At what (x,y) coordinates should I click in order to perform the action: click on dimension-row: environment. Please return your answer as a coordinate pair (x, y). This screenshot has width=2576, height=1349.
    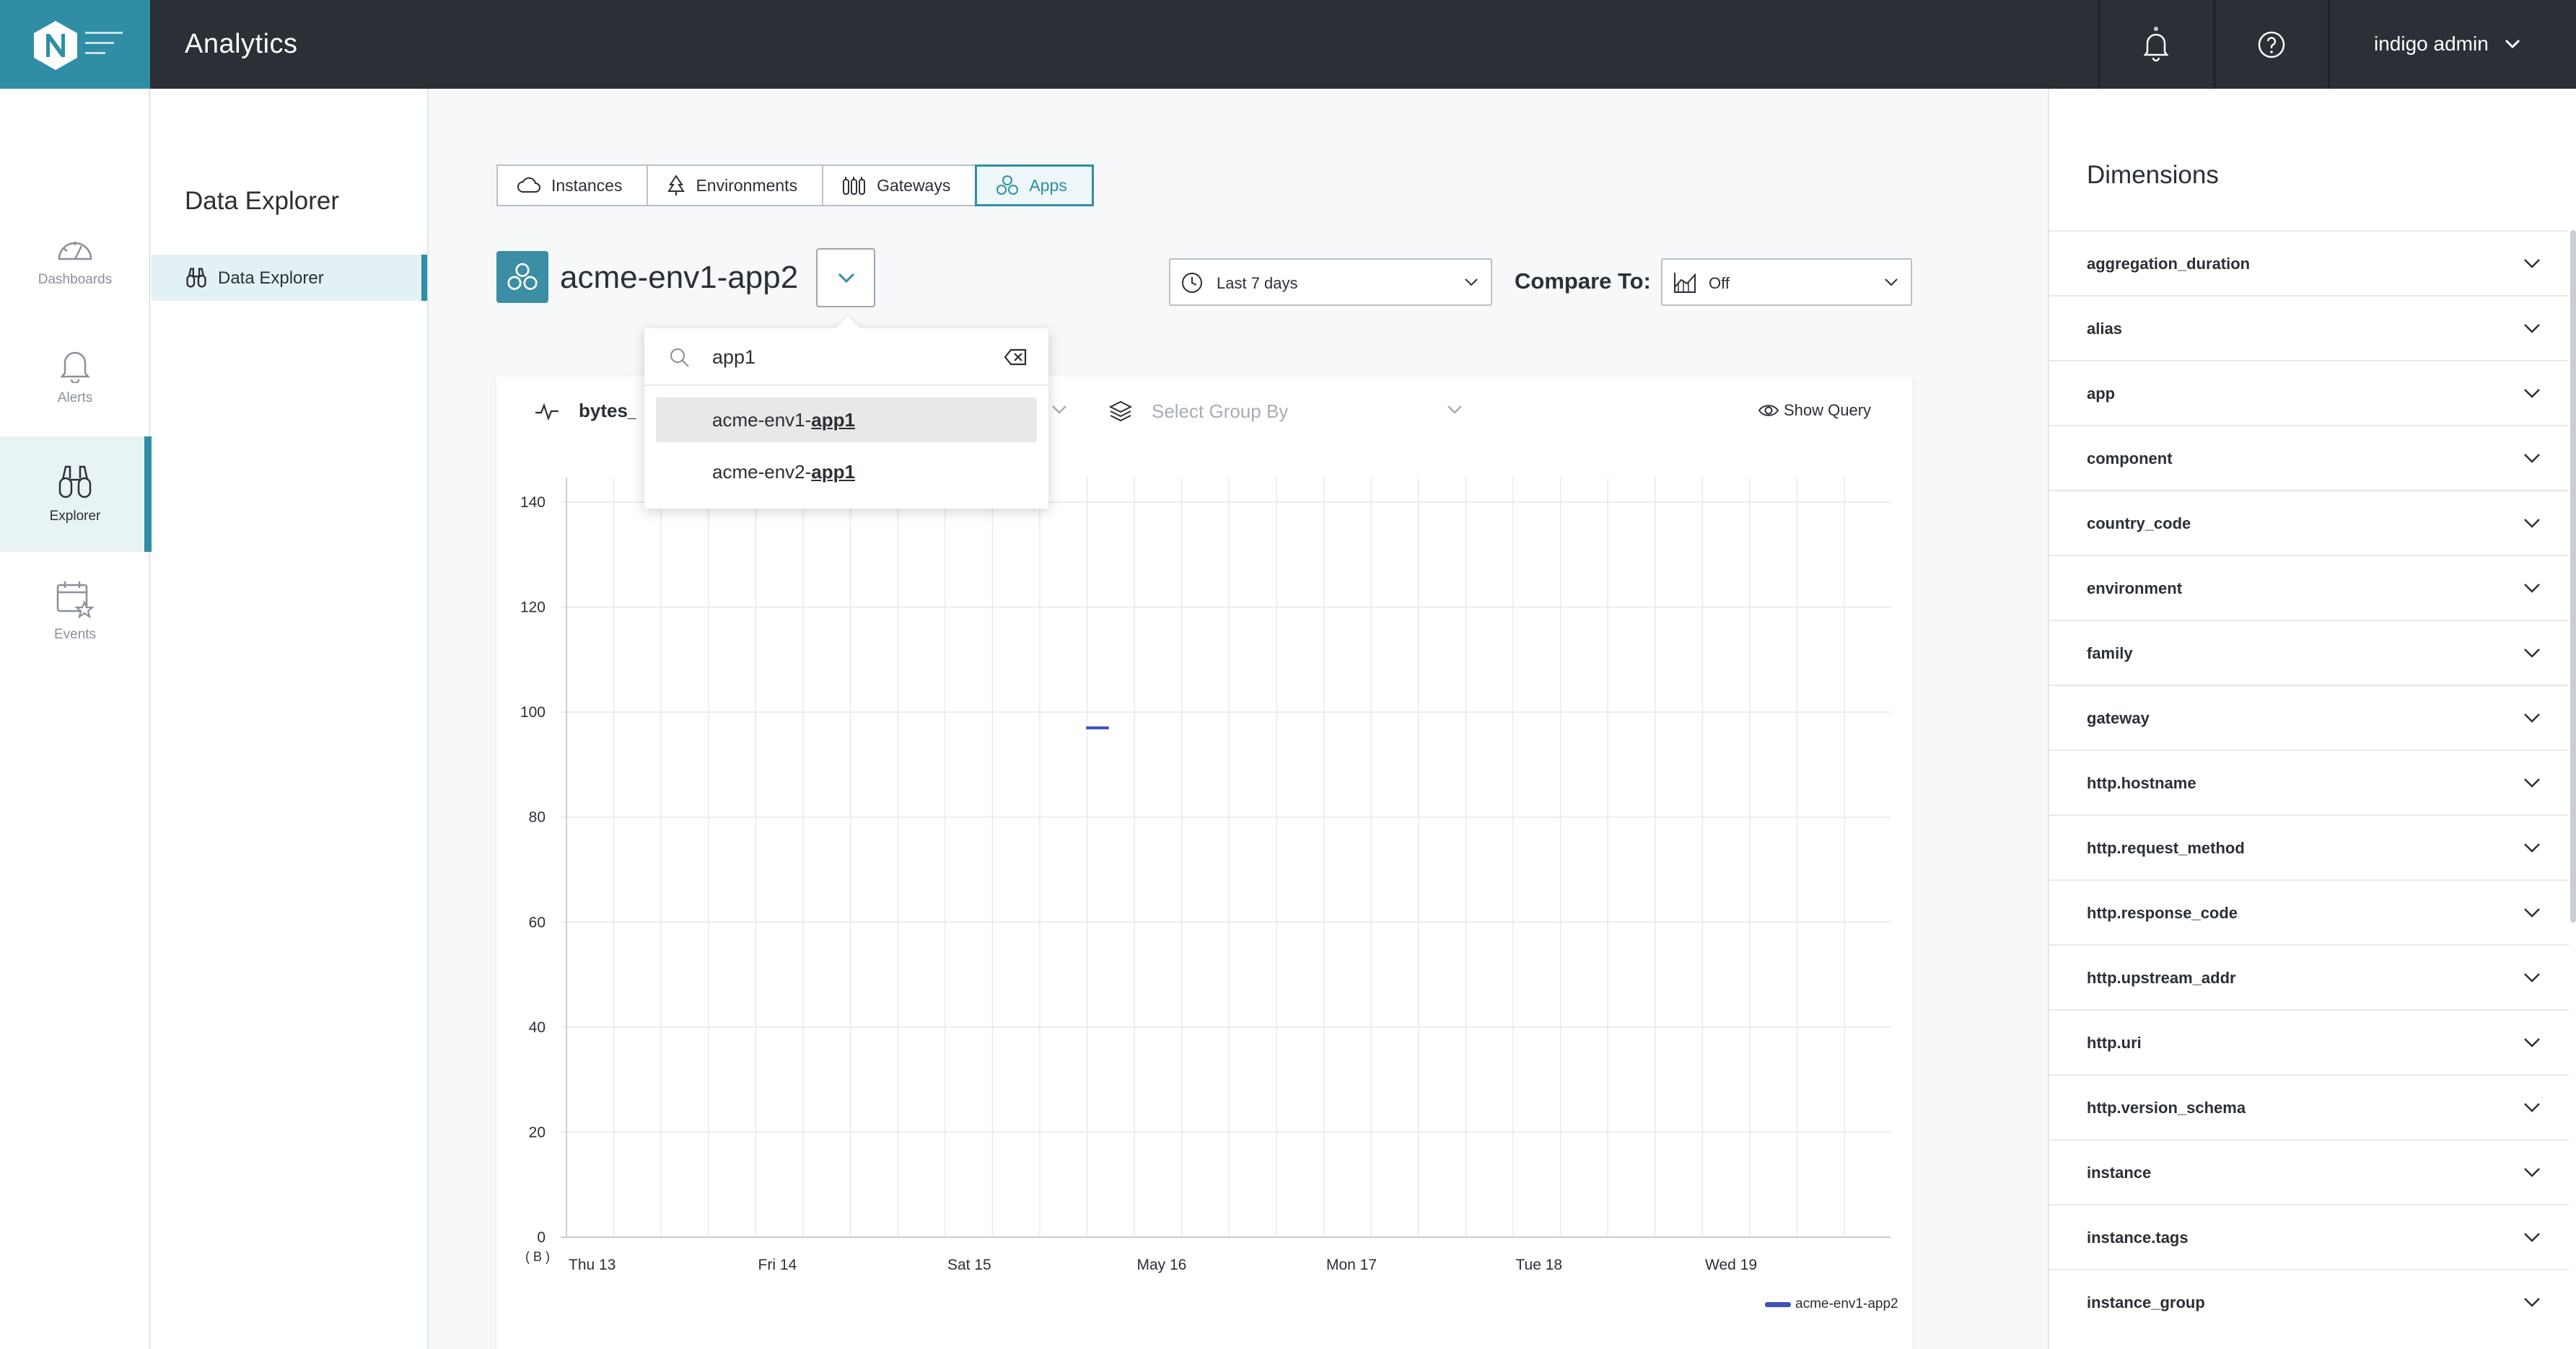
    Looking at the image, I should click on (2309, 587).